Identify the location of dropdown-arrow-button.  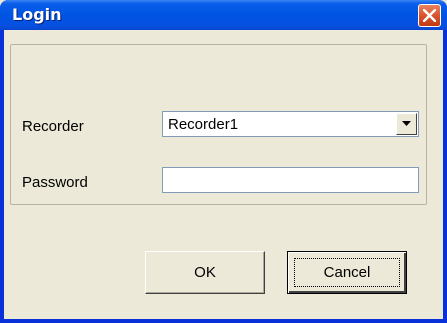
(406, 124).